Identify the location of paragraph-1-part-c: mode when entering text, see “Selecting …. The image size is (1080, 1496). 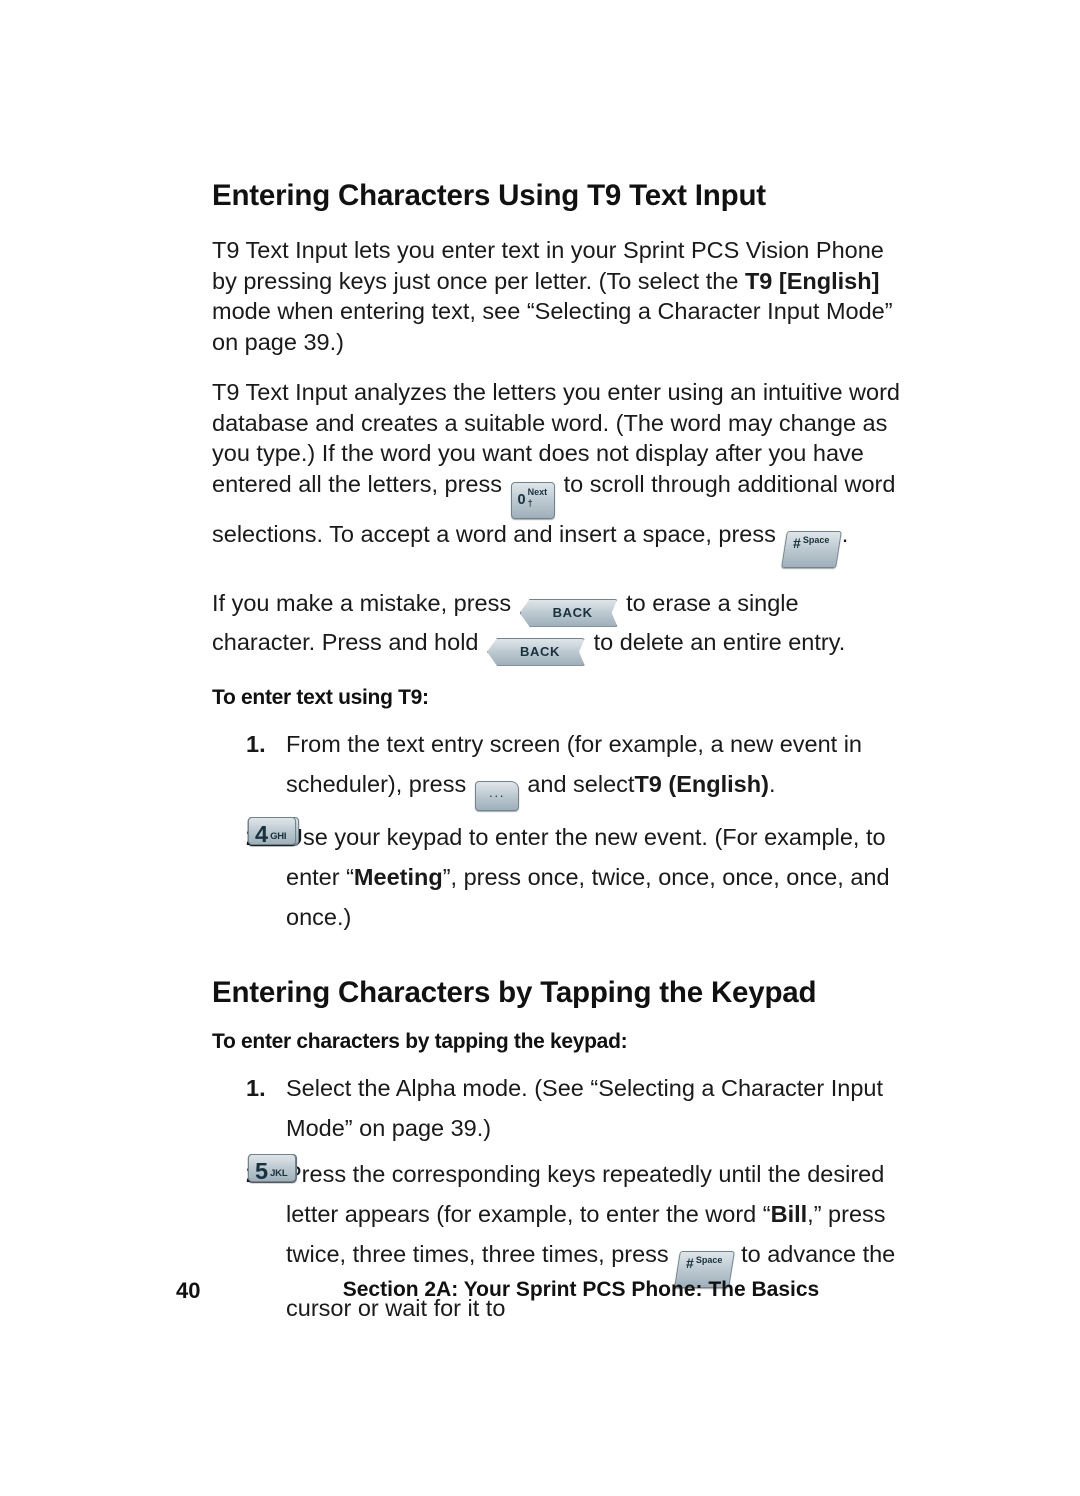
(552, 326).